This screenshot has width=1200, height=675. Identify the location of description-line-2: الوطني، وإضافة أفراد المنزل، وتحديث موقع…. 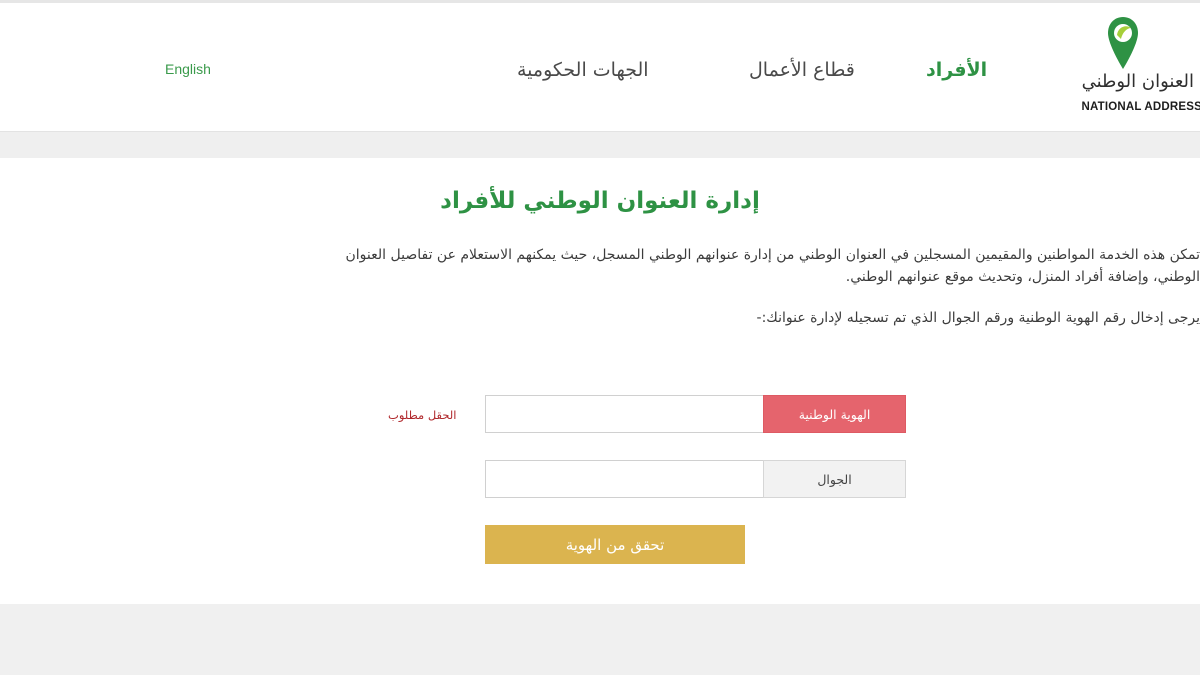
(1022, 277).